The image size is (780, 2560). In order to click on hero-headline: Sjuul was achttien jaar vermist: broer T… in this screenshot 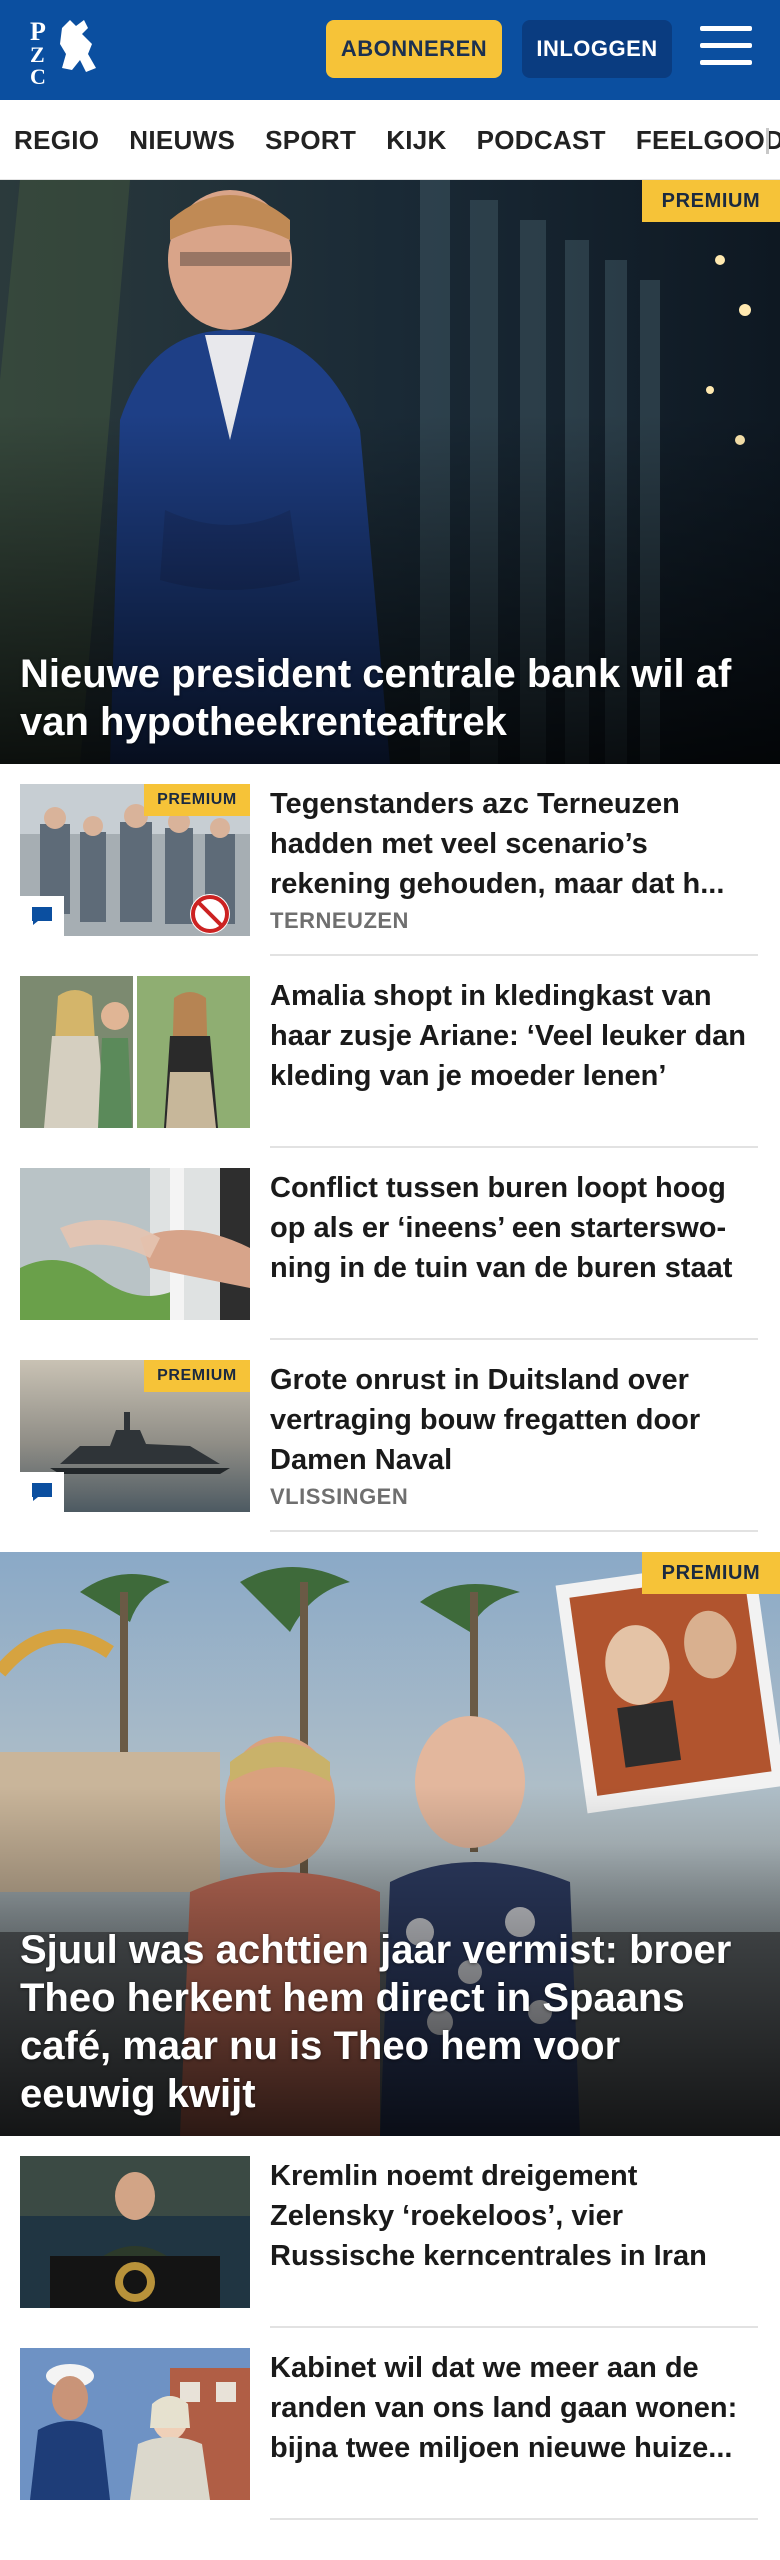, I will do `click(388, 2022)`.